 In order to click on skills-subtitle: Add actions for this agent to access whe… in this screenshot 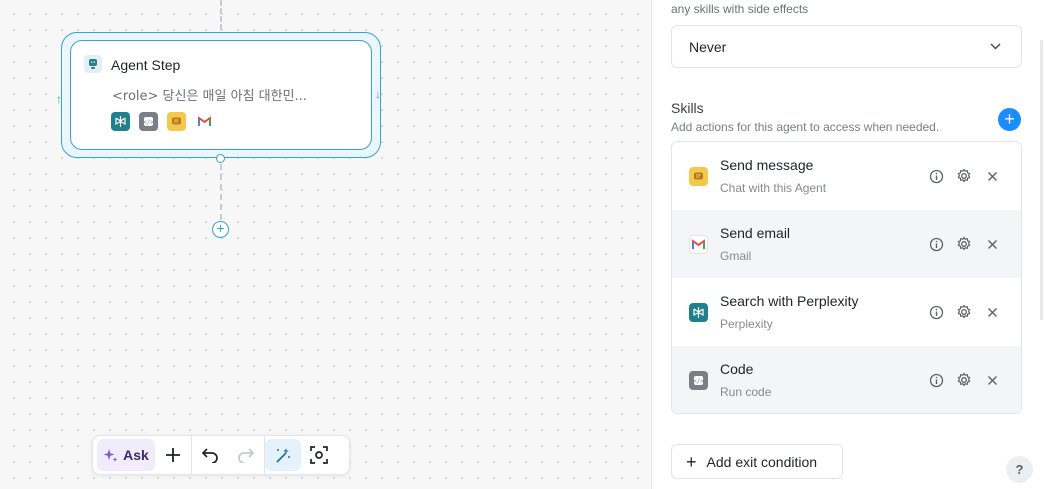, I will do `click(805, 127)`.